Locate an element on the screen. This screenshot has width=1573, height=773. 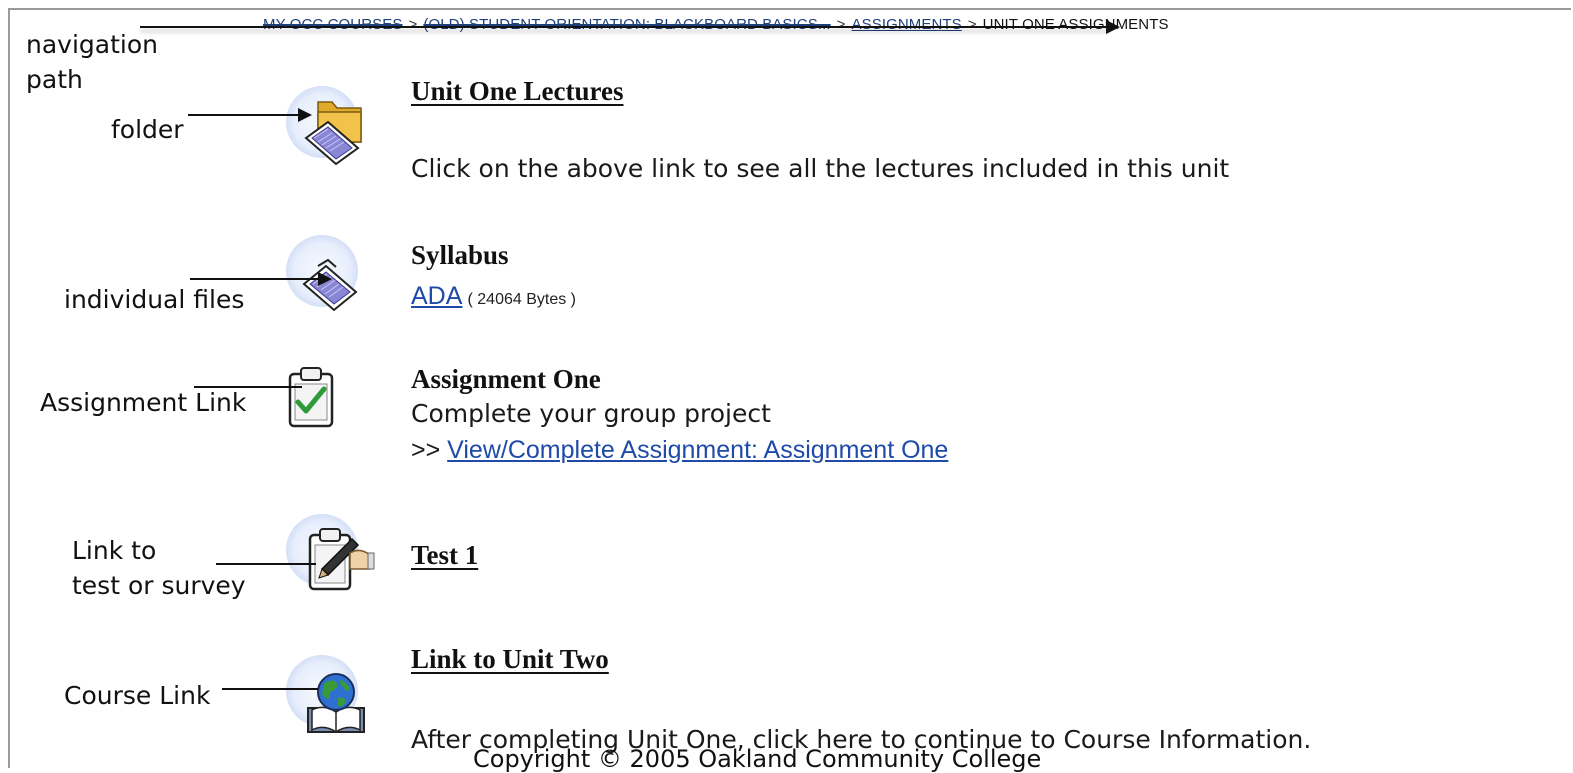
syllabus-file-link: ADA is located at coordinates (436, 296).